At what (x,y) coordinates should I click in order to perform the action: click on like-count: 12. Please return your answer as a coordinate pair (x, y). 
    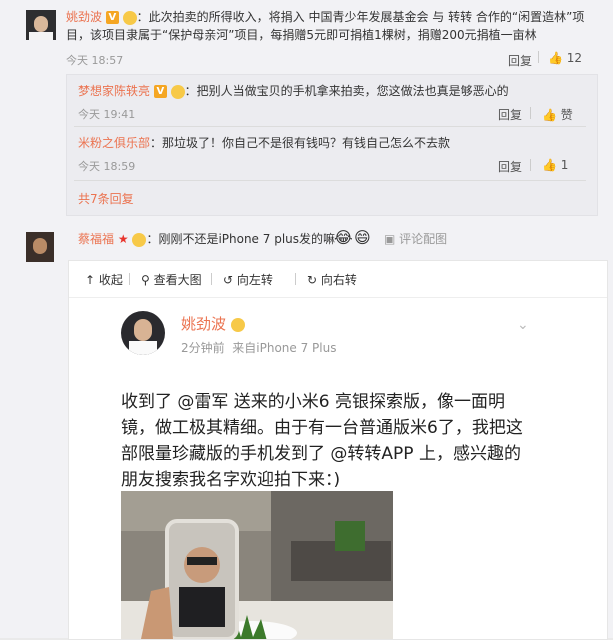
    Looking at the image, I should click on (574, 58).